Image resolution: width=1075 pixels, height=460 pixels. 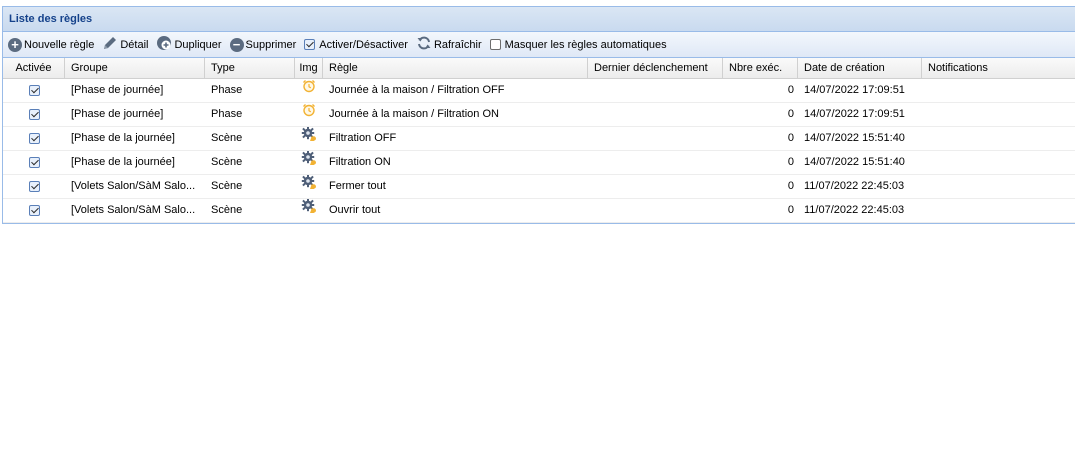 I want to click on detail-label: Détail, so click(x=134, y=44).